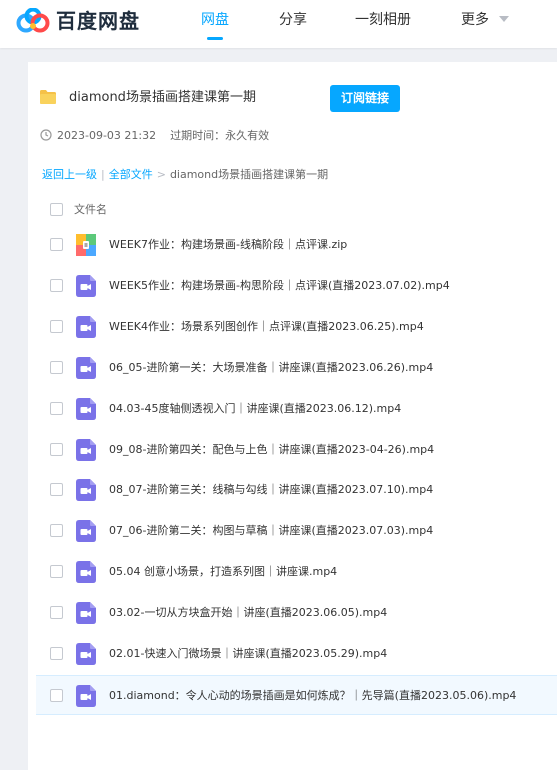  I want to click on share-meta: 2023-09-03 21:32 过期时间：永久有效, so click(154, 135).